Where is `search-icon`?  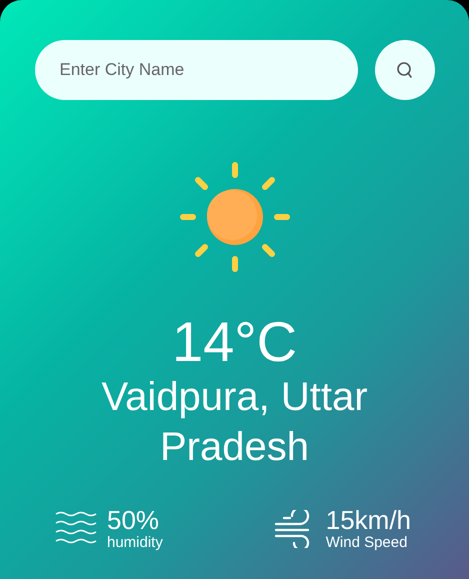 search-icon is located at coordinates (405, 70).